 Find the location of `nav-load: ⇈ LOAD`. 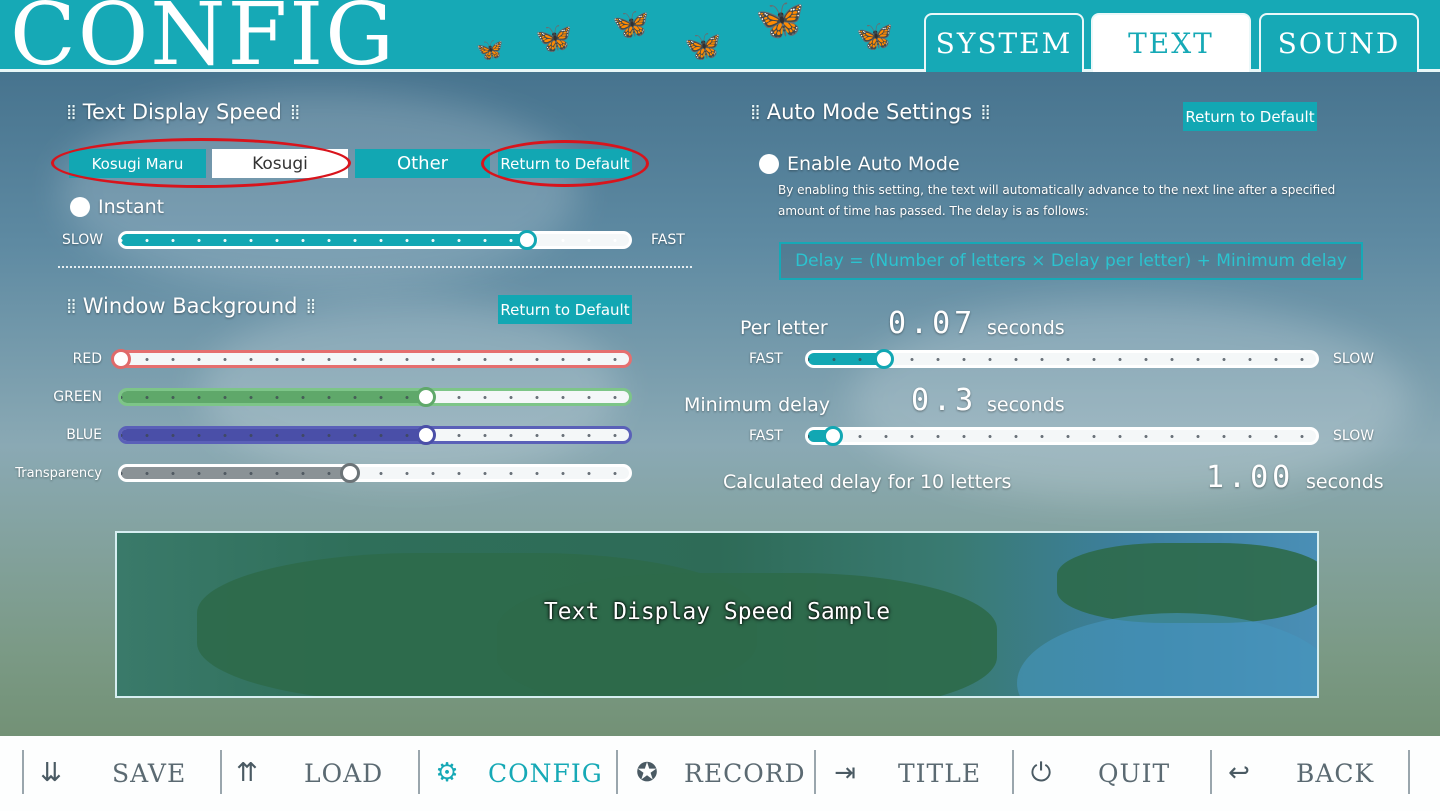

nav-load: ⇈ LOAD is located at coordinates (306, 773).